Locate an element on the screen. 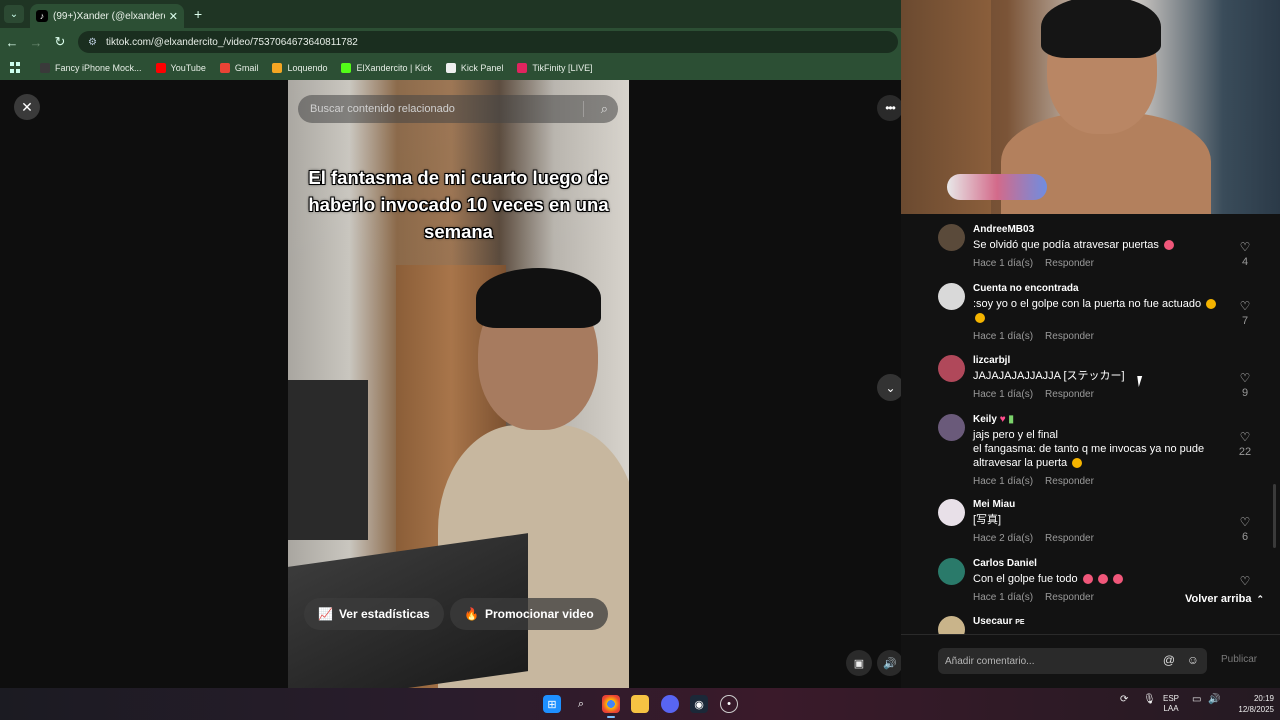 This screenshot has width=1280, height=720. view-stats-button: 📈 Ver estadísticas is located at coordinates (374, 614).